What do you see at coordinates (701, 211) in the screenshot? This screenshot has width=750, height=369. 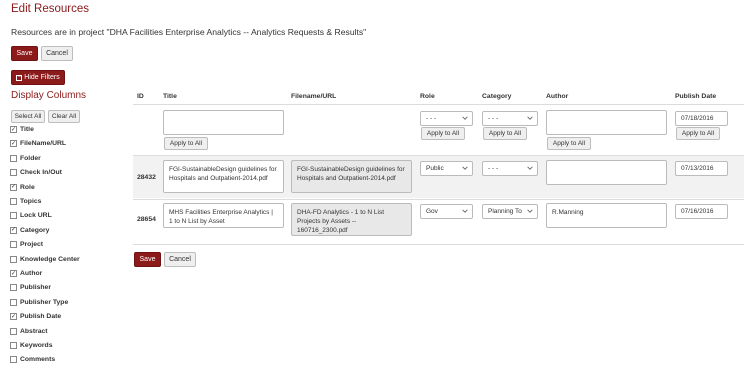 I see `row-publish-date-input: 07/16/2016` at bounding box center [701, 211].